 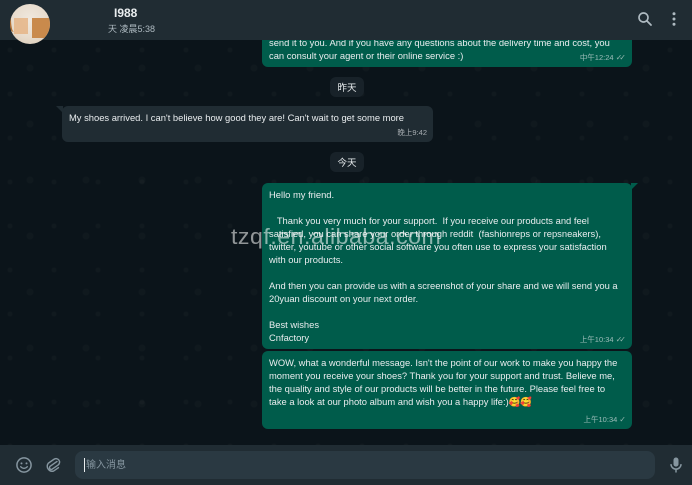 What do you see at coordinates (125, 13) in the screenshot?
I see `contact-name: I988` at bounding box center [125, 13].